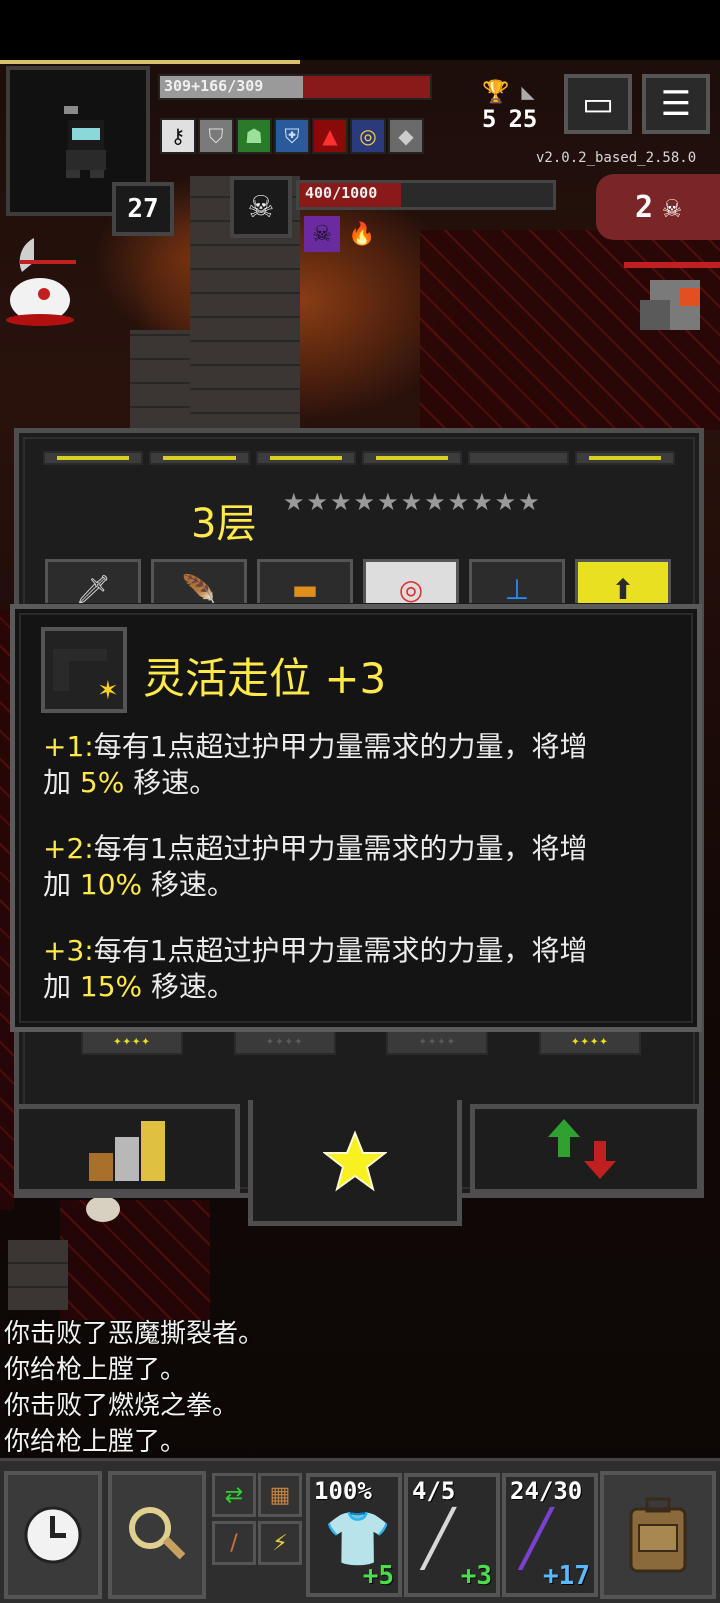 The width and height of the screenshot is (720, 1603). Describe the element at coordinates (586, 1149) in the screenshot. I see `tab-swap` at that location.